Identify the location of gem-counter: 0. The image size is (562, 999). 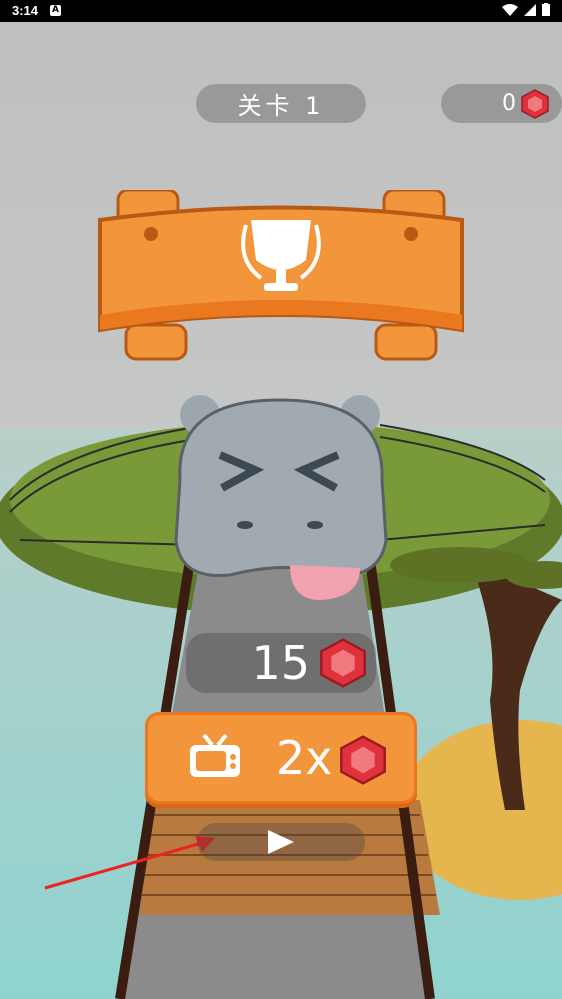
(501, 103).